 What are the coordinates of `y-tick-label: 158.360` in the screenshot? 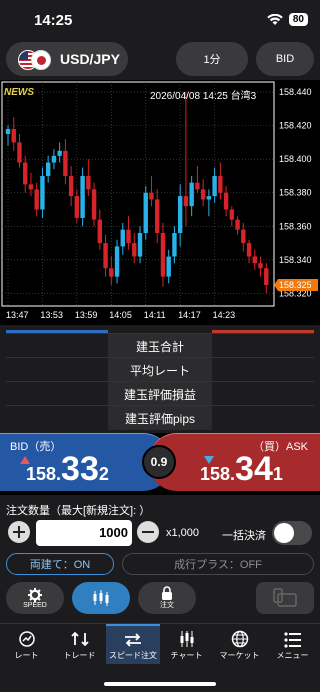 It's located at (295, 226).